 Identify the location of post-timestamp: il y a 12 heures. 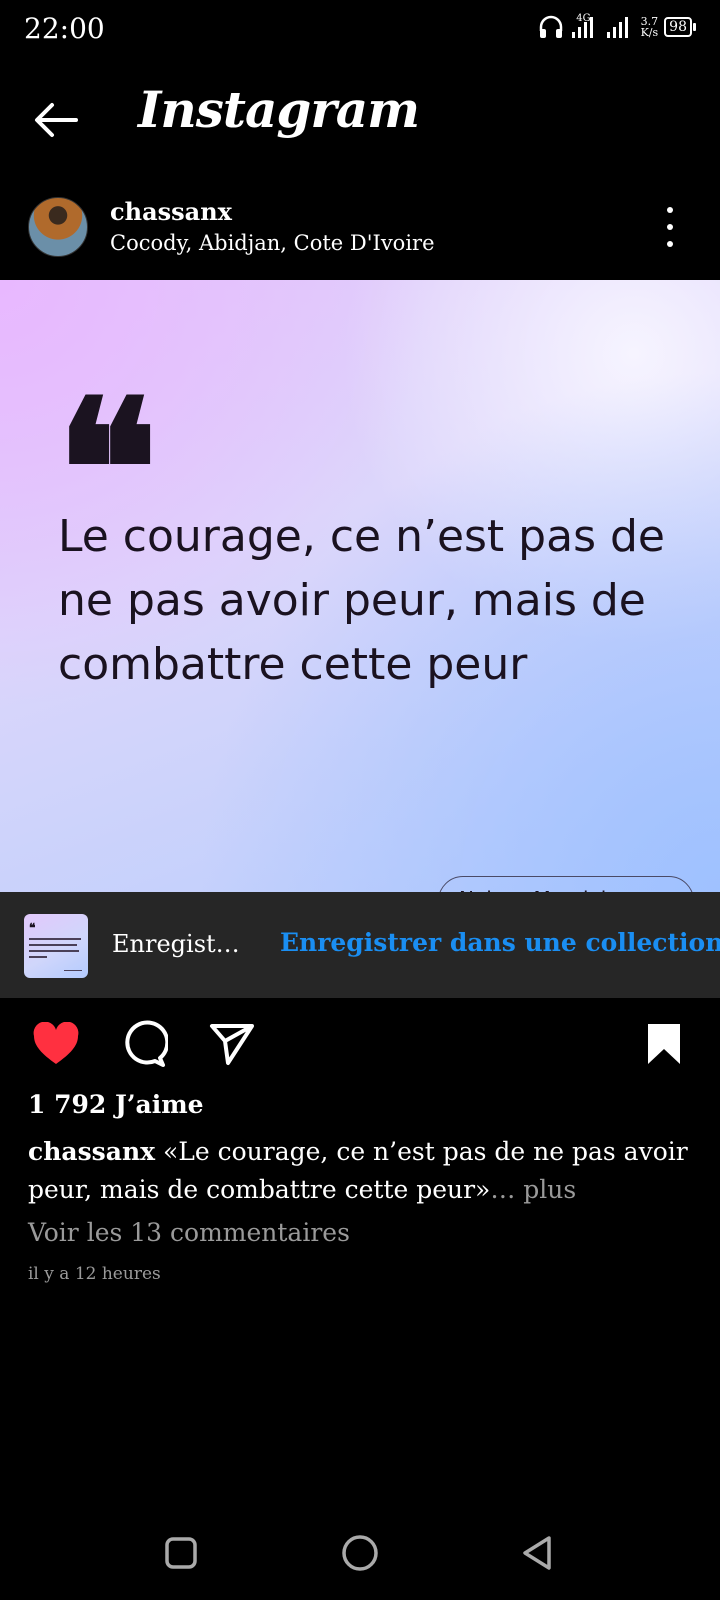
(94, 1274).